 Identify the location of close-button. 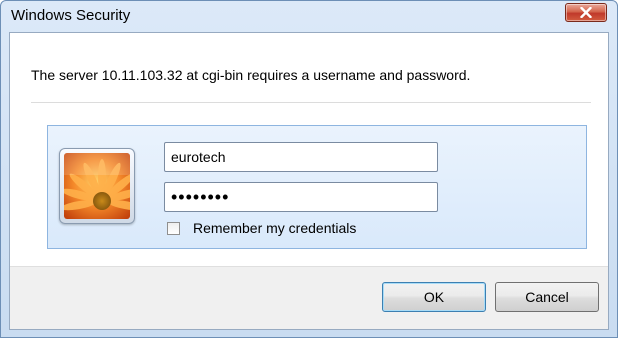
(586, 12).